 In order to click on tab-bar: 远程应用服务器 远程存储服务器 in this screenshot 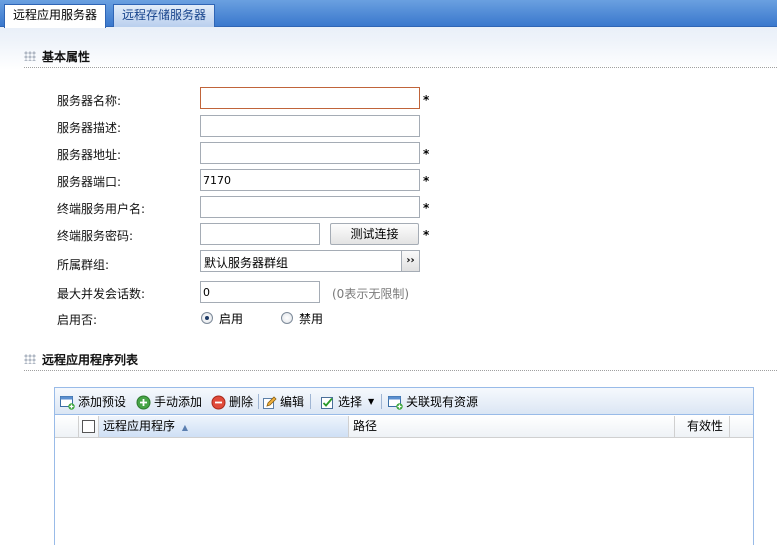, I will do `click(388, 14)`.